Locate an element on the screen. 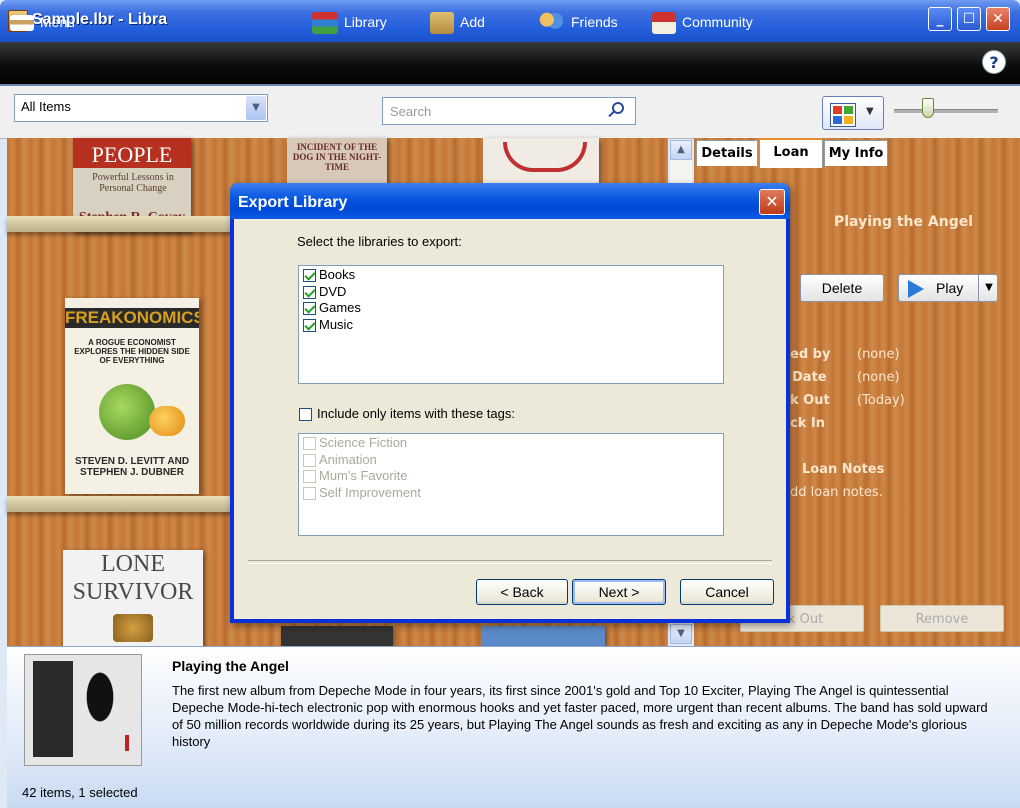  chevron-down-icon: ▼ is located at coordinates (256, 108).